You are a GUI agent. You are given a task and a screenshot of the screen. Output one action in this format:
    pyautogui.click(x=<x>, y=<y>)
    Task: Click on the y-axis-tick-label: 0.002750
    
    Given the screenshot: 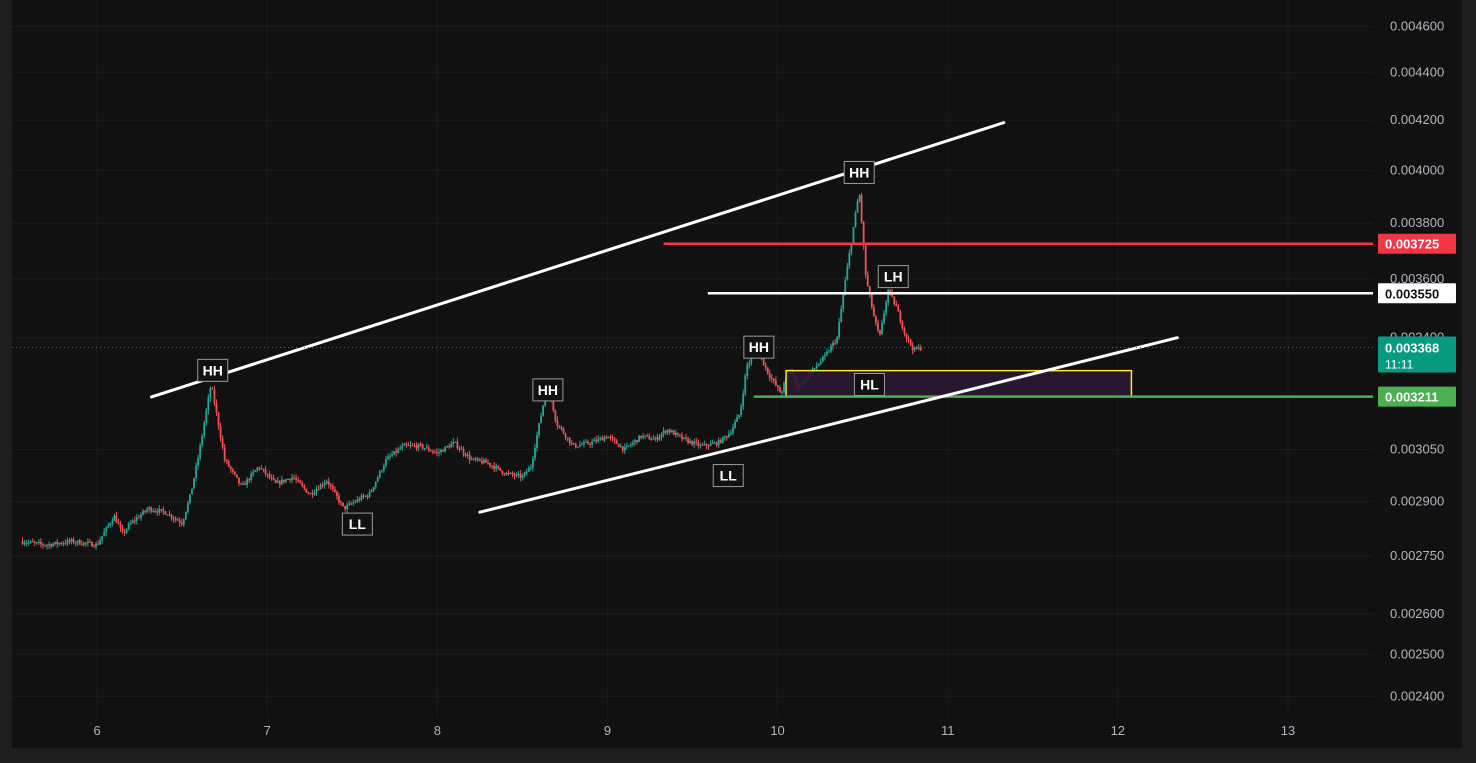 What is the action you would take?
    pyautogui.click(x=1417, y=555)
    